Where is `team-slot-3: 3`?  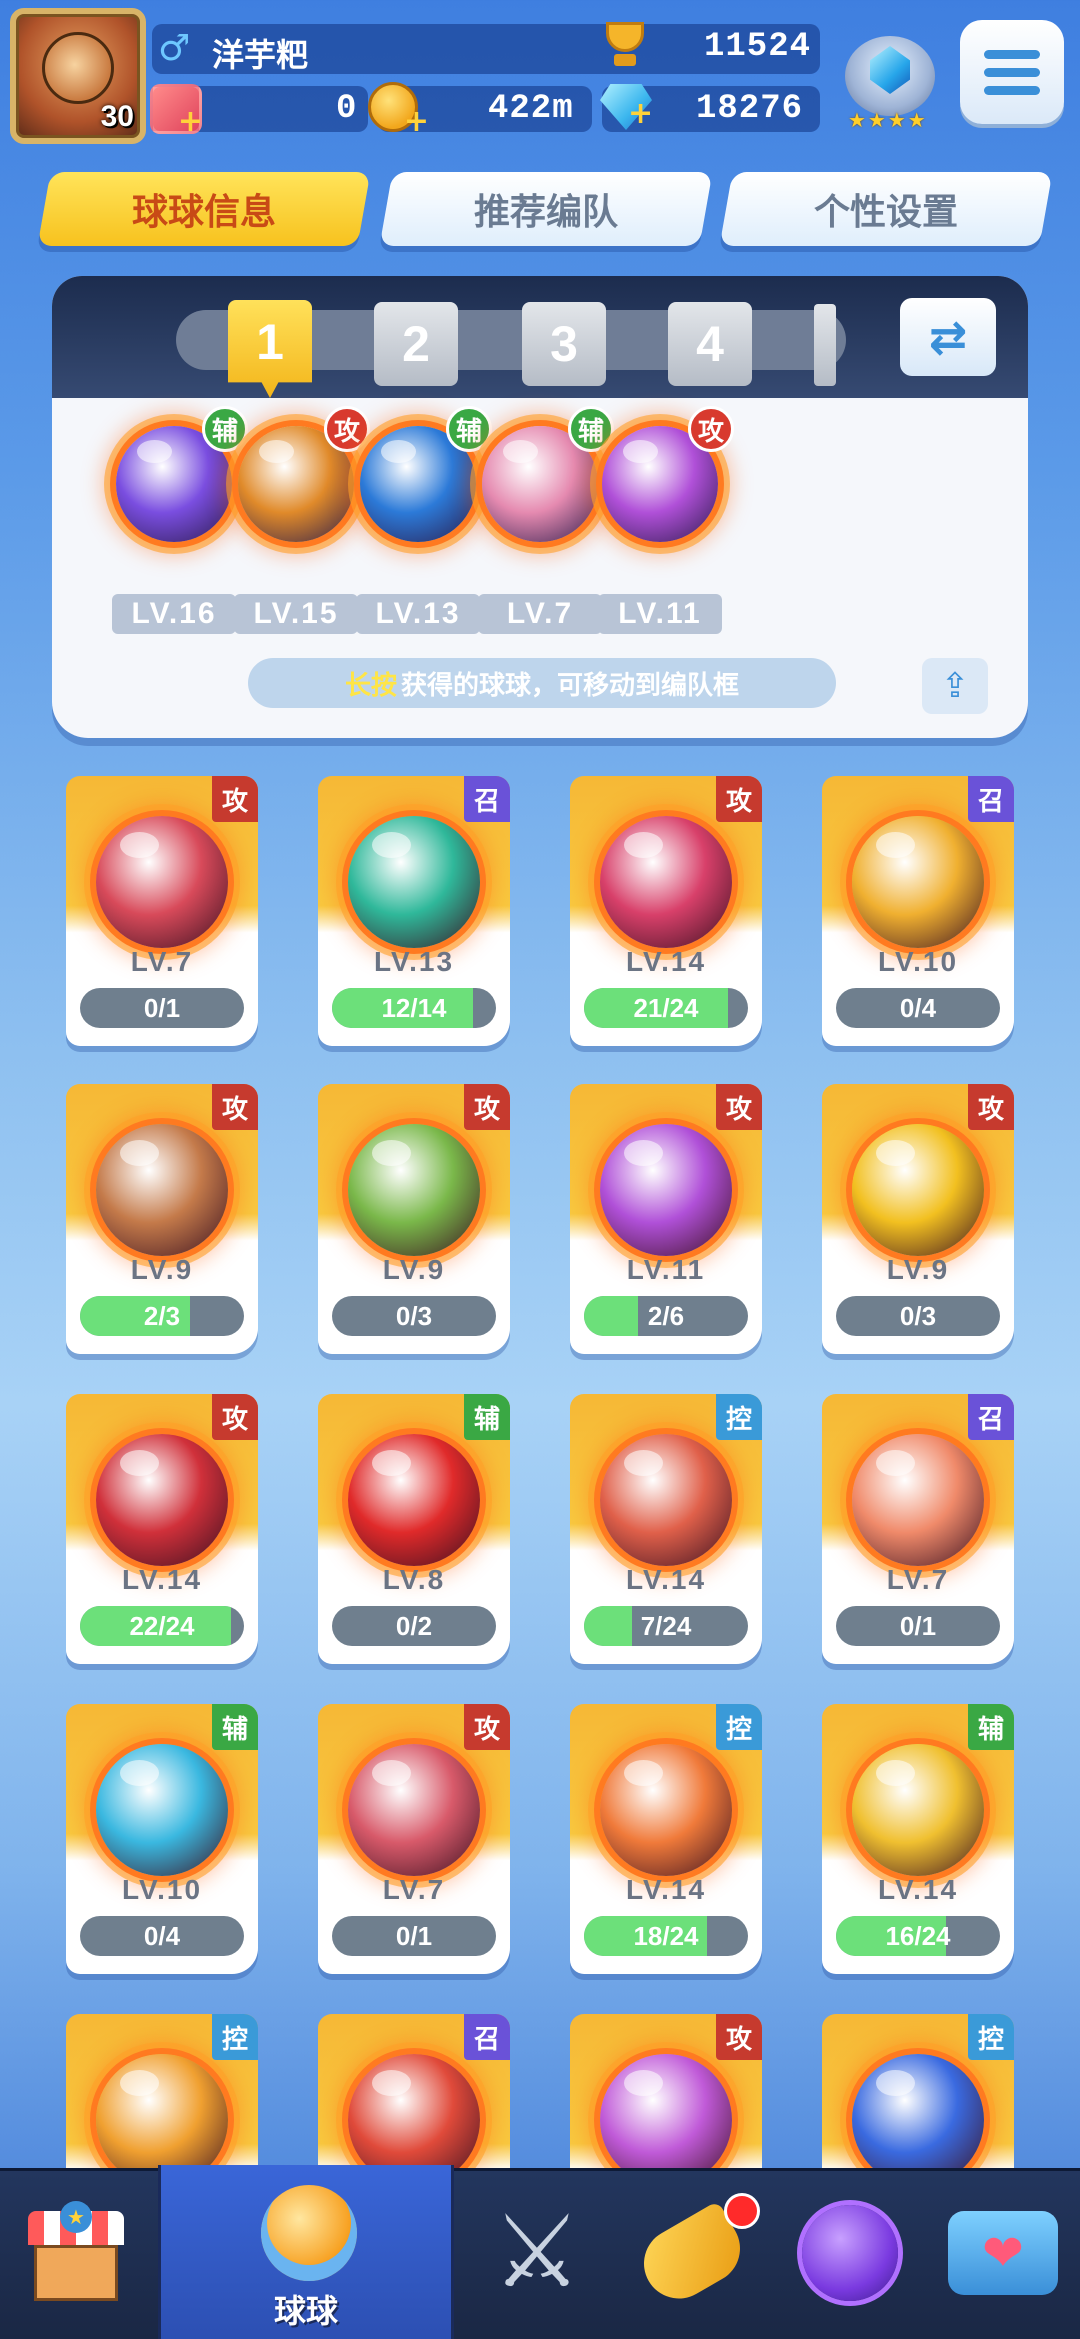 team-slot-3: 3 is located at coordinates (564, 344).